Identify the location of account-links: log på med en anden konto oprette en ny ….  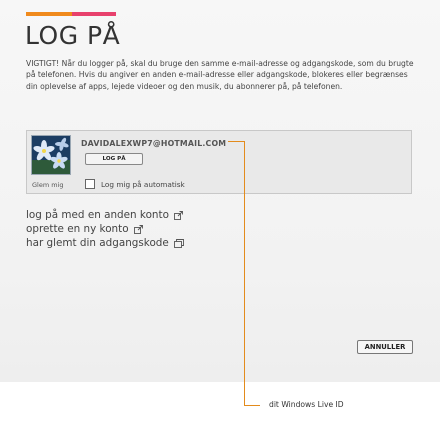
(105, 229).